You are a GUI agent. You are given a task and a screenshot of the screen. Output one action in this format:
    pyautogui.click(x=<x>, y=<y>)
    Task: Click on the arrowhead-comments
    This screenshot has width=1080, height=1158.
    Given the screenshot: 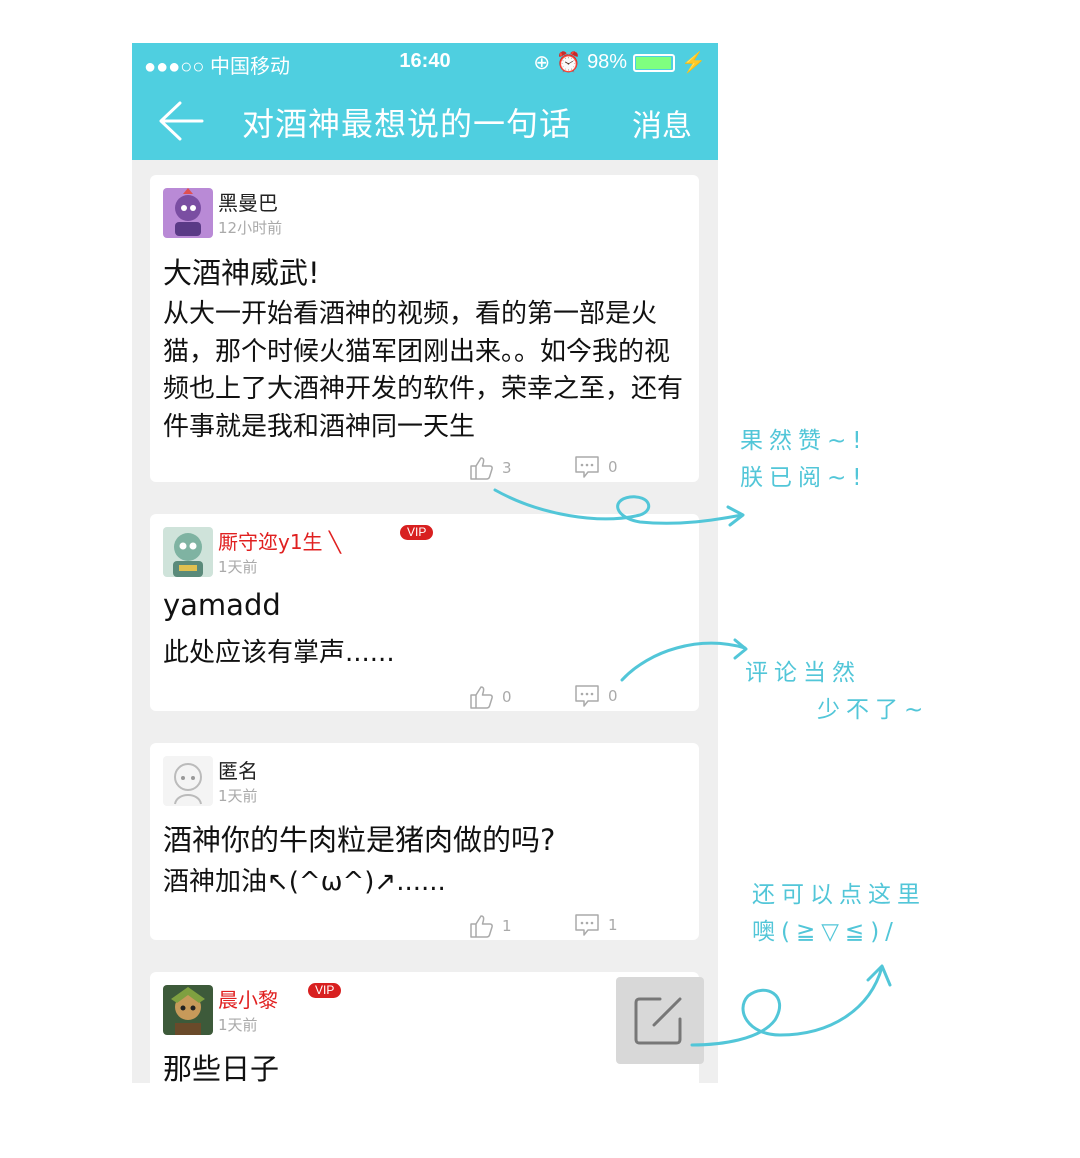 What is the action you would take?
    pyautogui.click(x=740, y=649)
    